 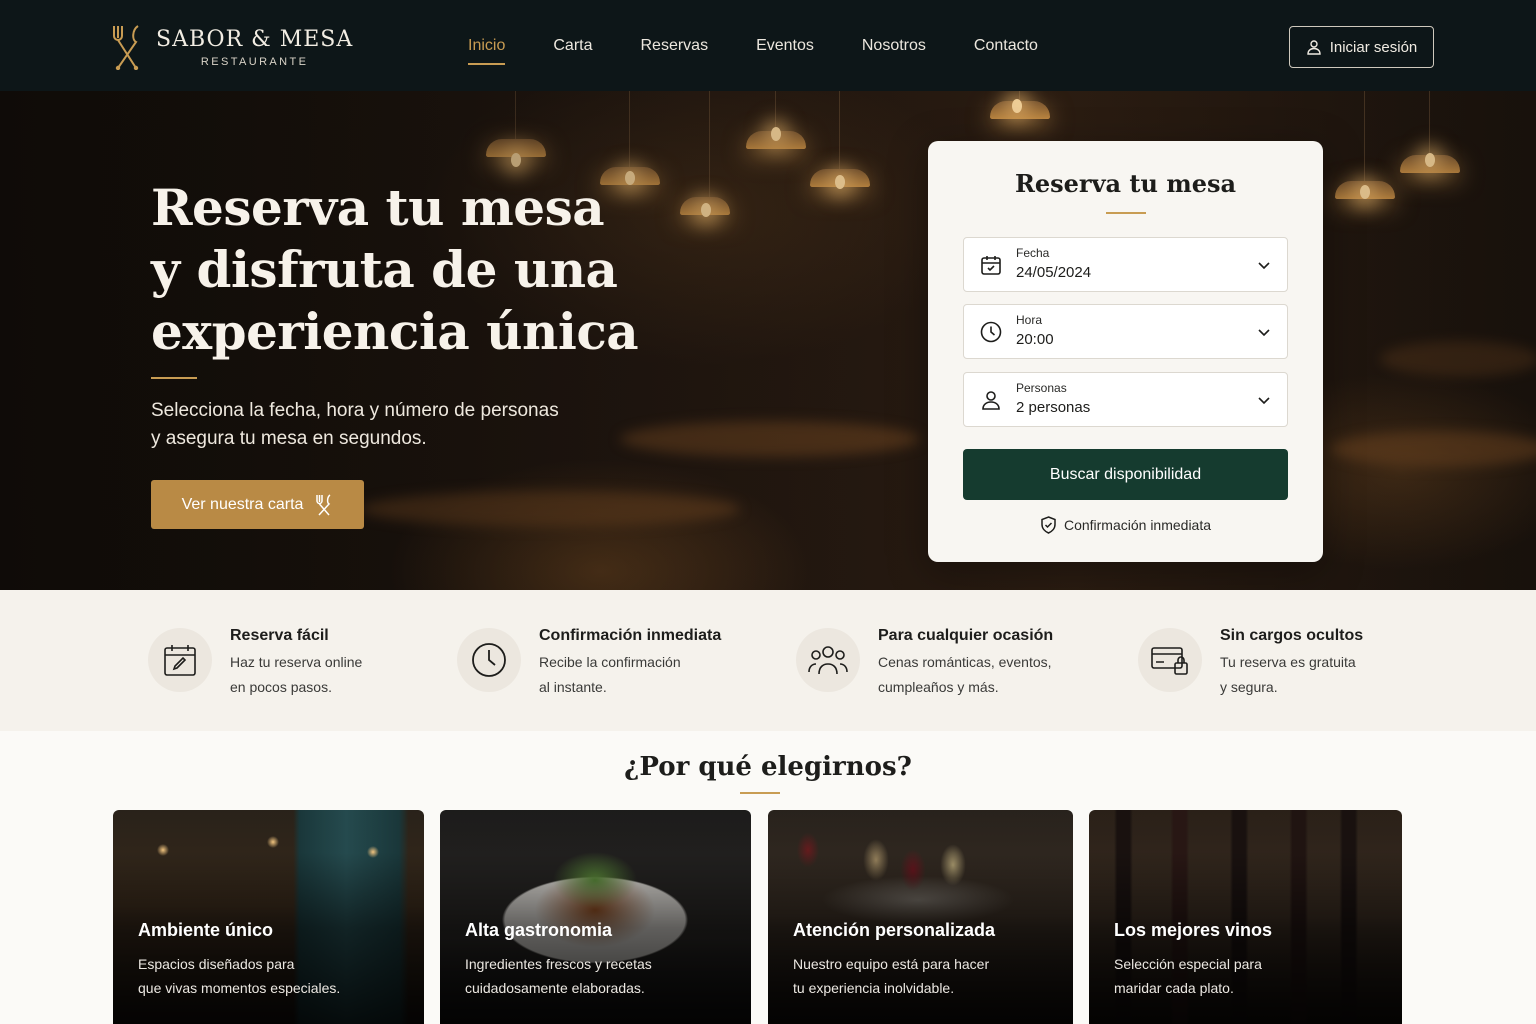 I want to click on why-us-divider, so click(x=760, y=793).